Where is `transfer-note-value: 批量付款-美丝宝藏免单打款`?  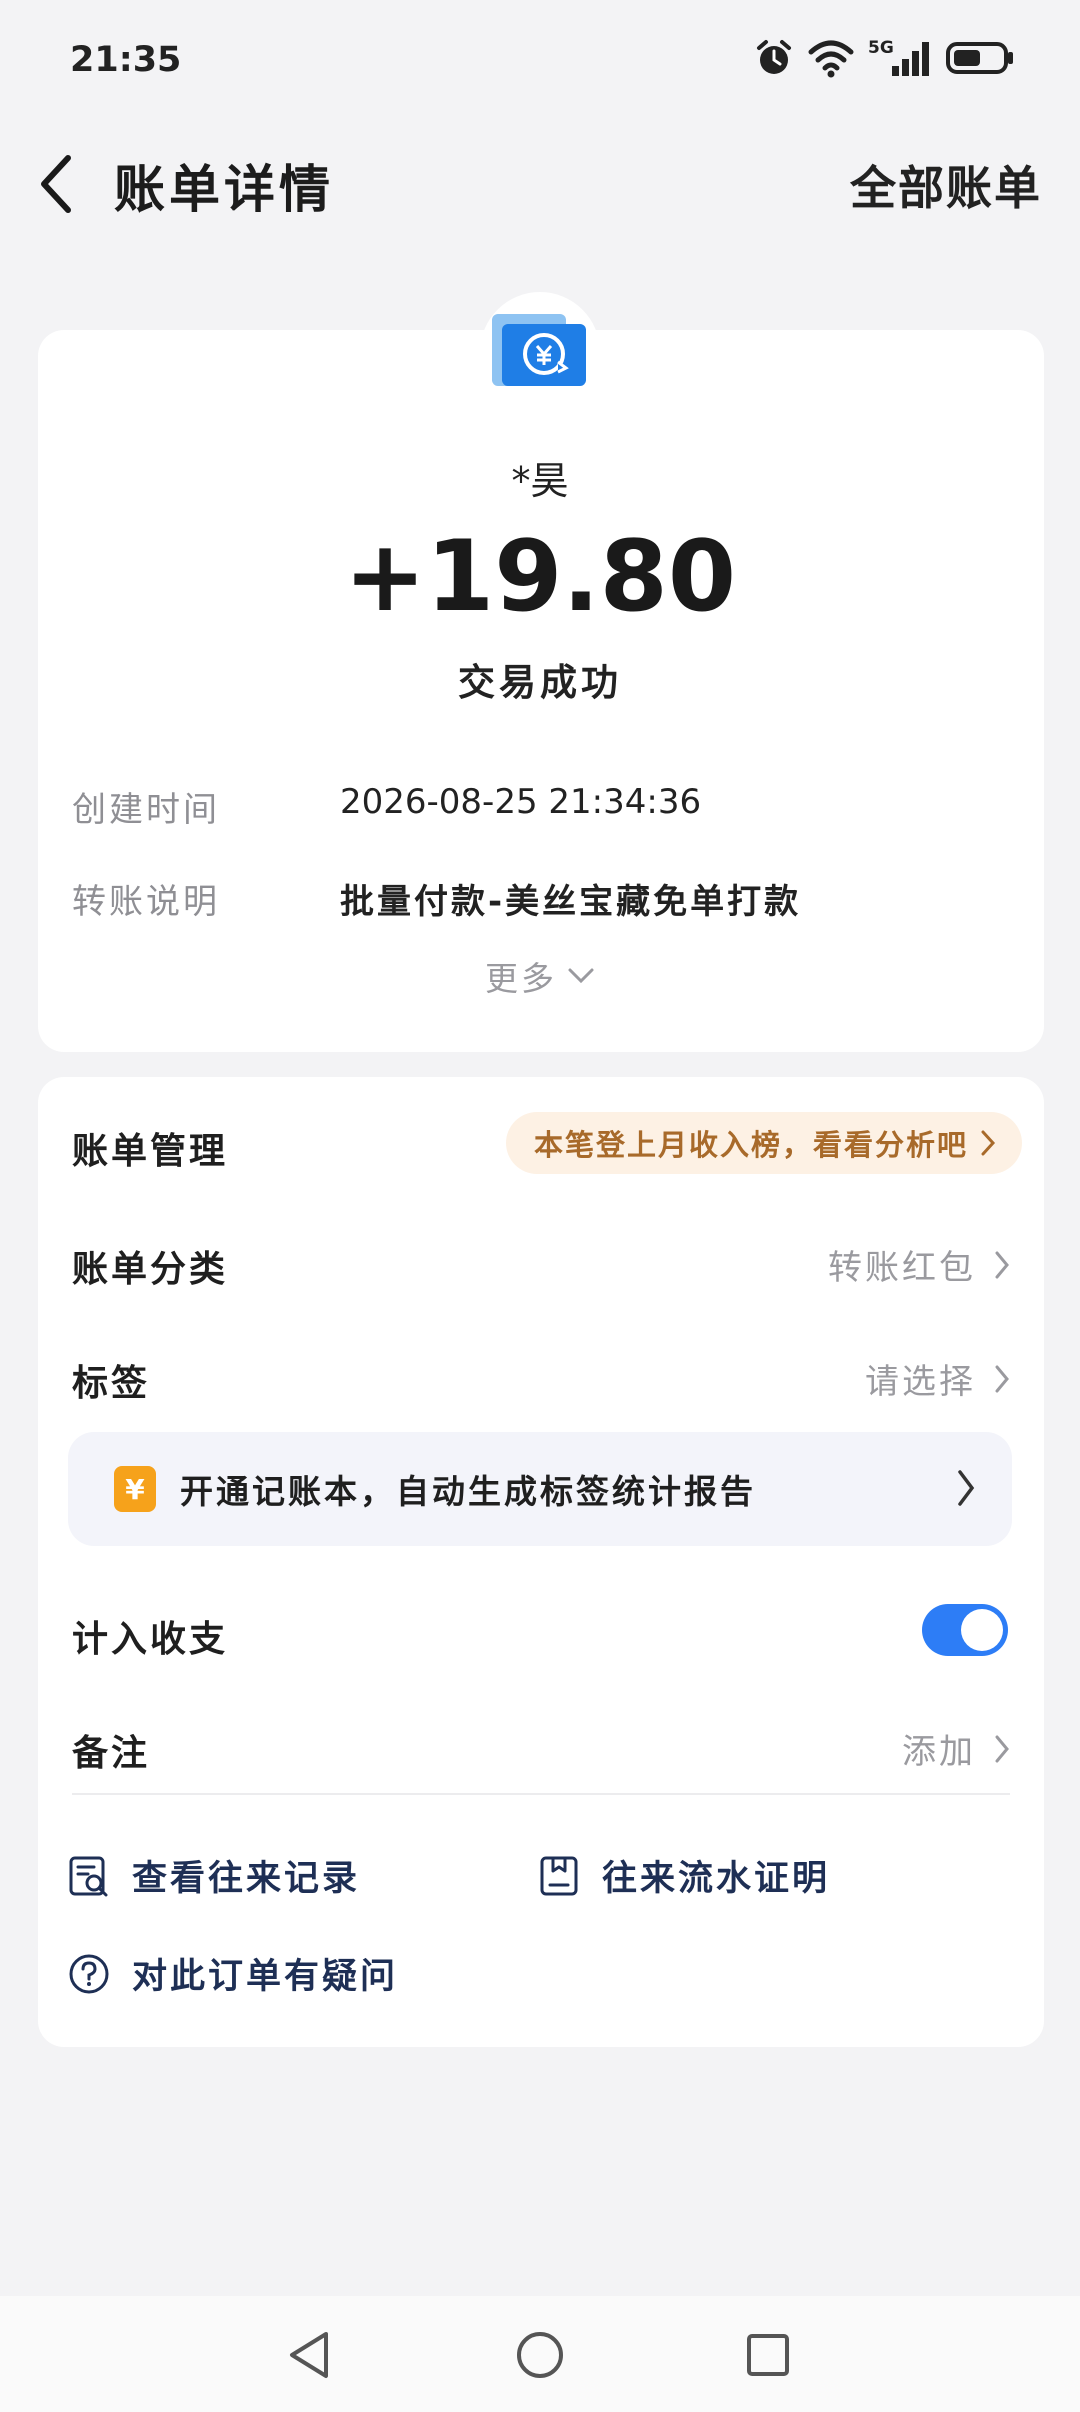
transfer-note-value: 批量付款-美丝宝藏免单打款 is located at coordinates (571, 902).